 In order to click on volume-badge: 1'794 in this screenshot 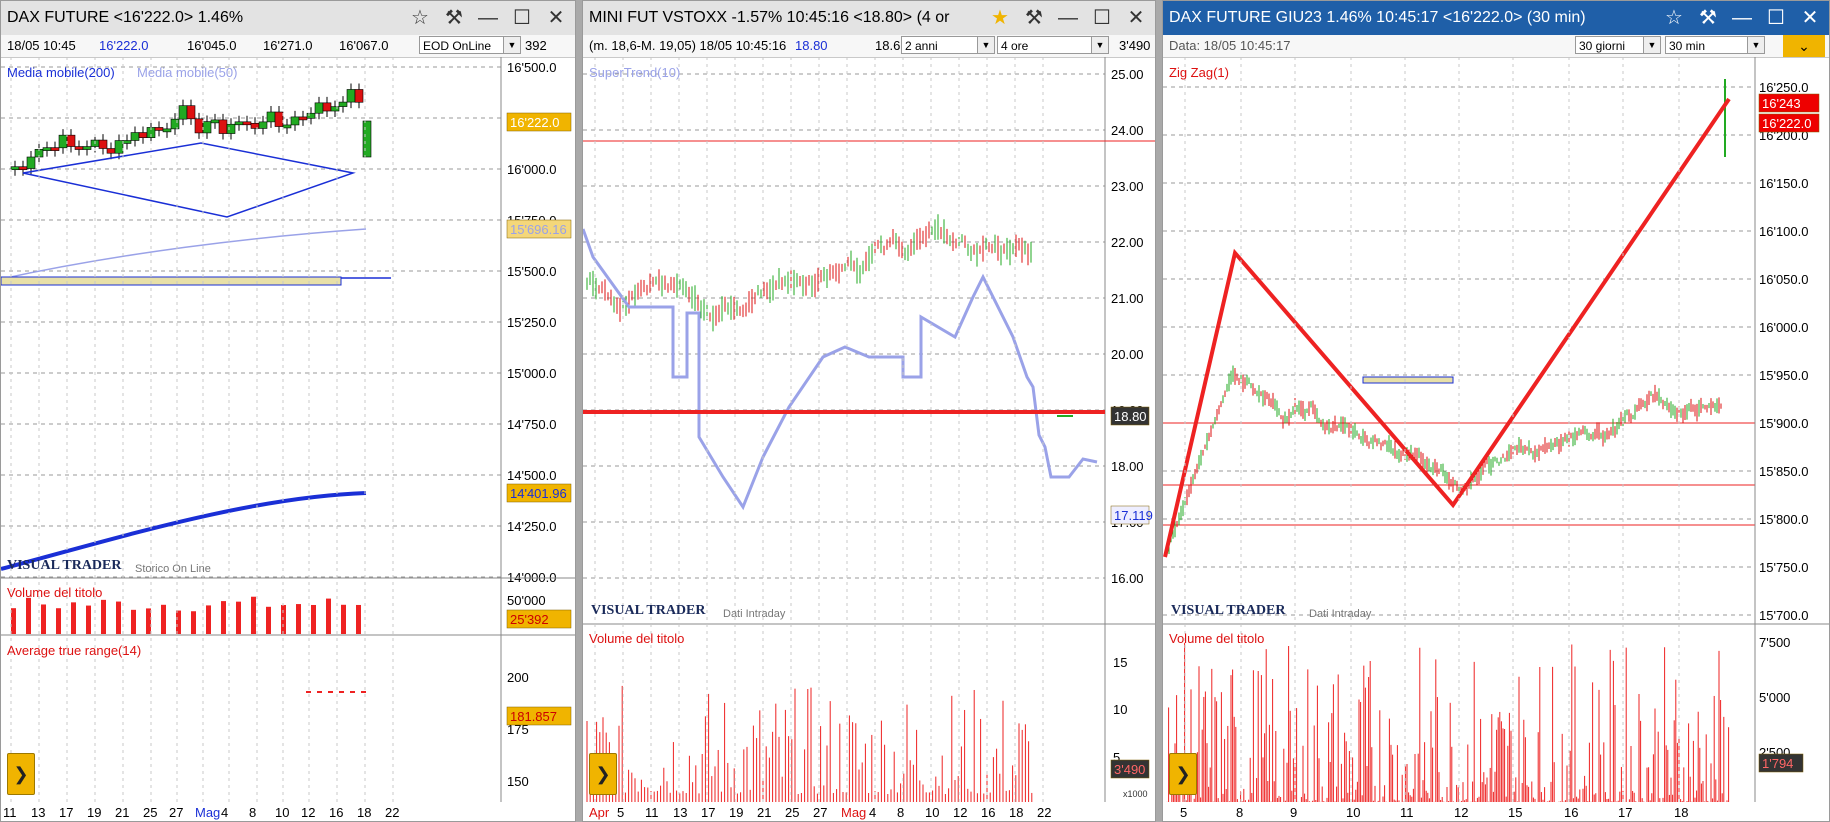, I will do `click(1777, 763)`.